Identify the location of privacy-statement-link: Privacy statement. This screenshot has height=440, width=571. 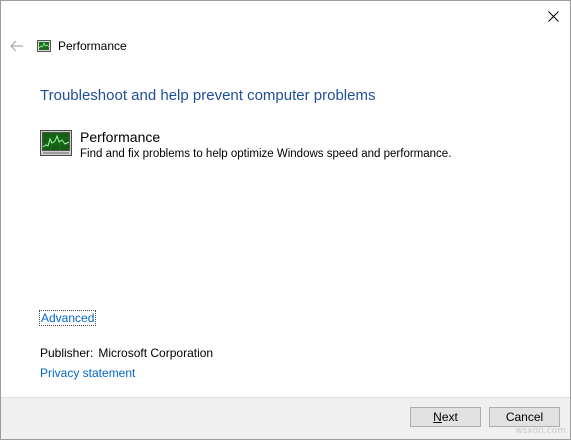
(87, 373).